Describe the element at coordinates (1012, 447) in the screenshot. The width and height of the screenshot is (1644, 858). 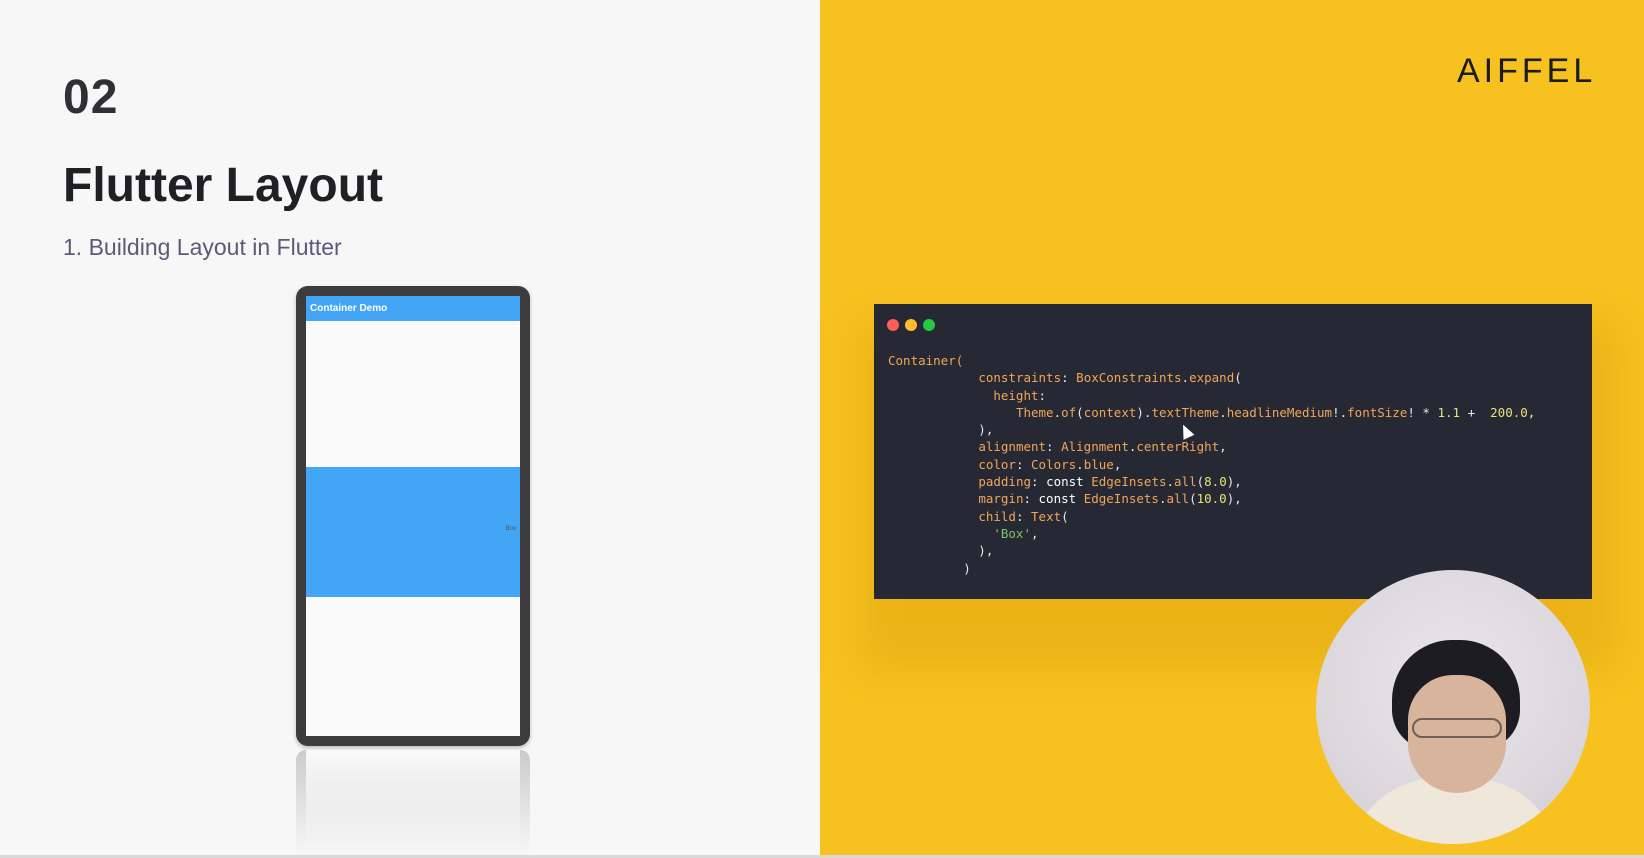
I see `code-token: alignment` at that location.